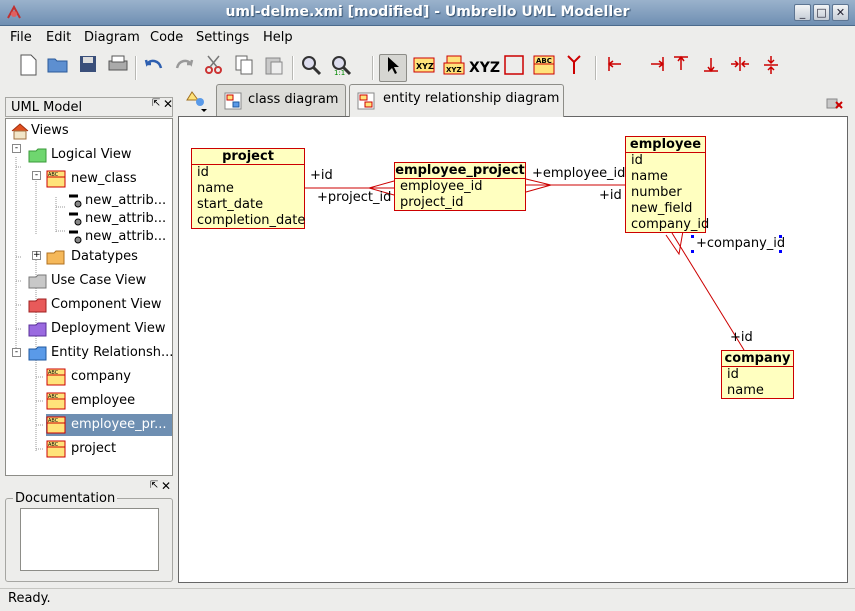 The width and height of the screenshot is (855, 611). Describe the element at coordinates (454, 68) in the screenshot. I see `entity-attribute-tool-icon: XYZ` at that location.